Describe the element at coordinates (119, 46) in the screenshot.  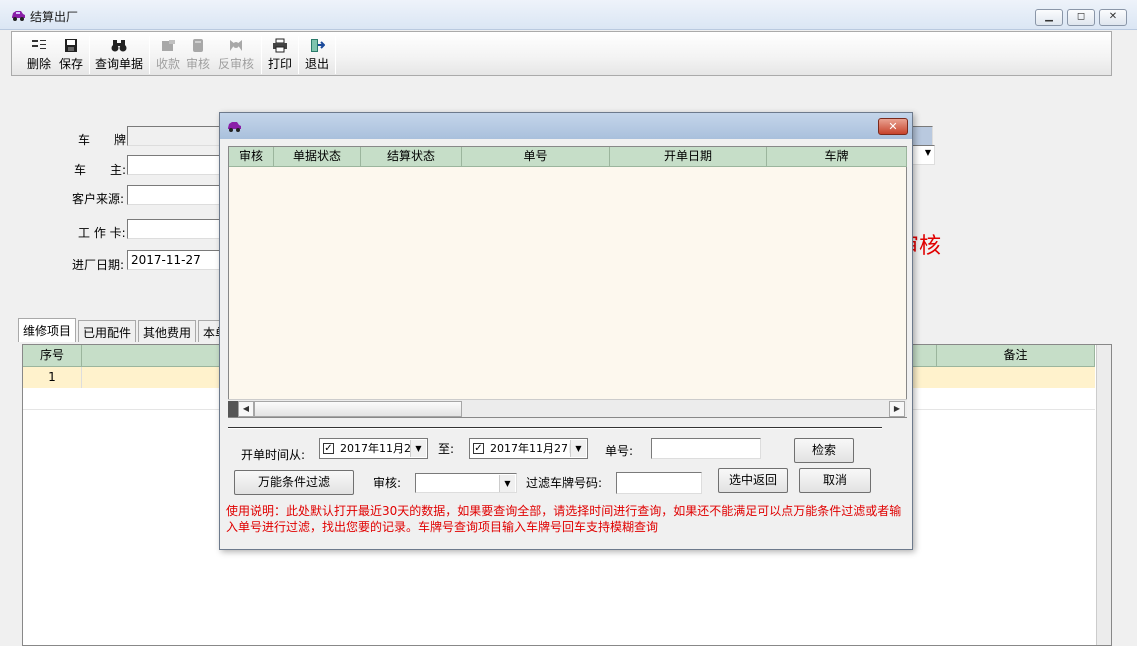
I see `binoculars-icon` at that location.